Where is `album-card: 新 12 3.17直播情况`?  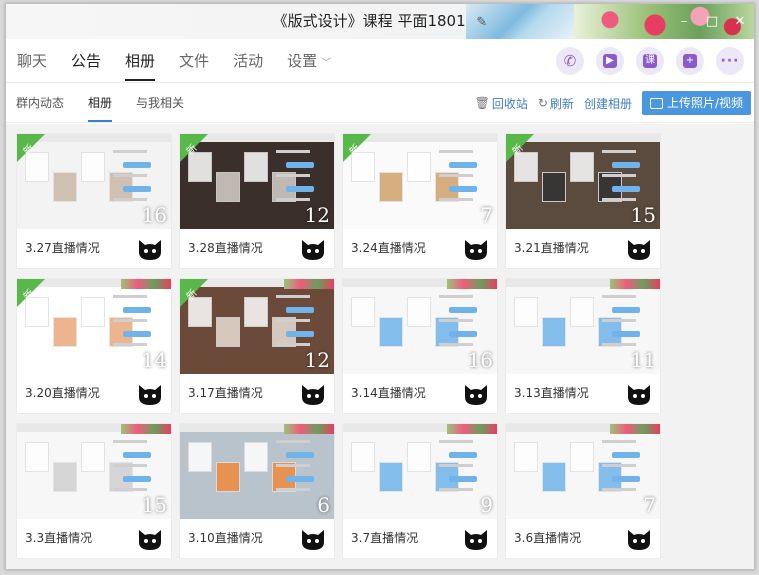
album-card: 新 12 3.17直播情况 is located at coordinates (257, 346).